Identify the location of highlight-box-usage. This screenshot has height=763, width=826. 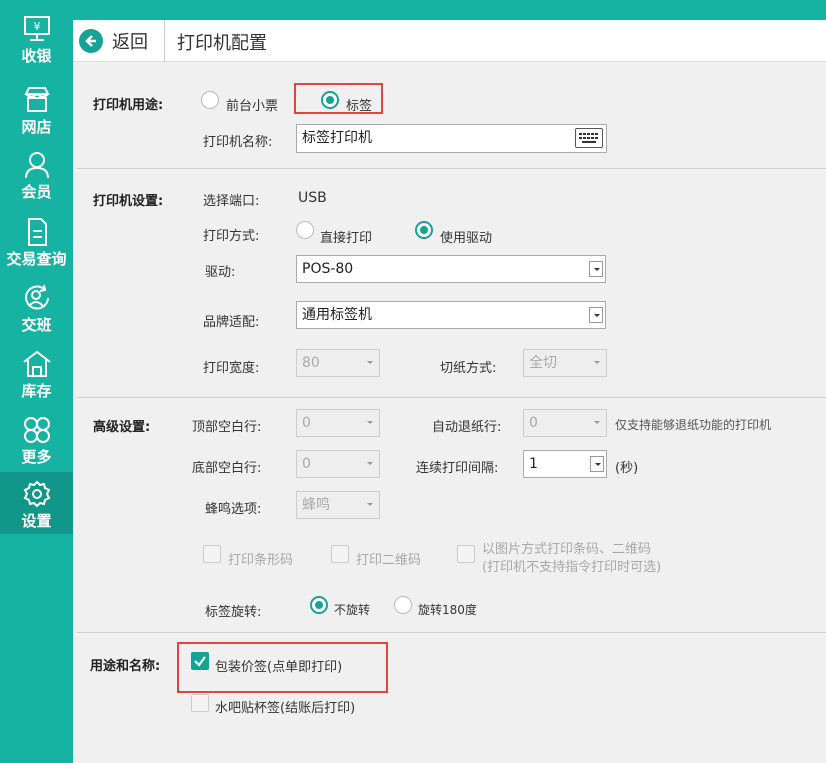
(338, 98).